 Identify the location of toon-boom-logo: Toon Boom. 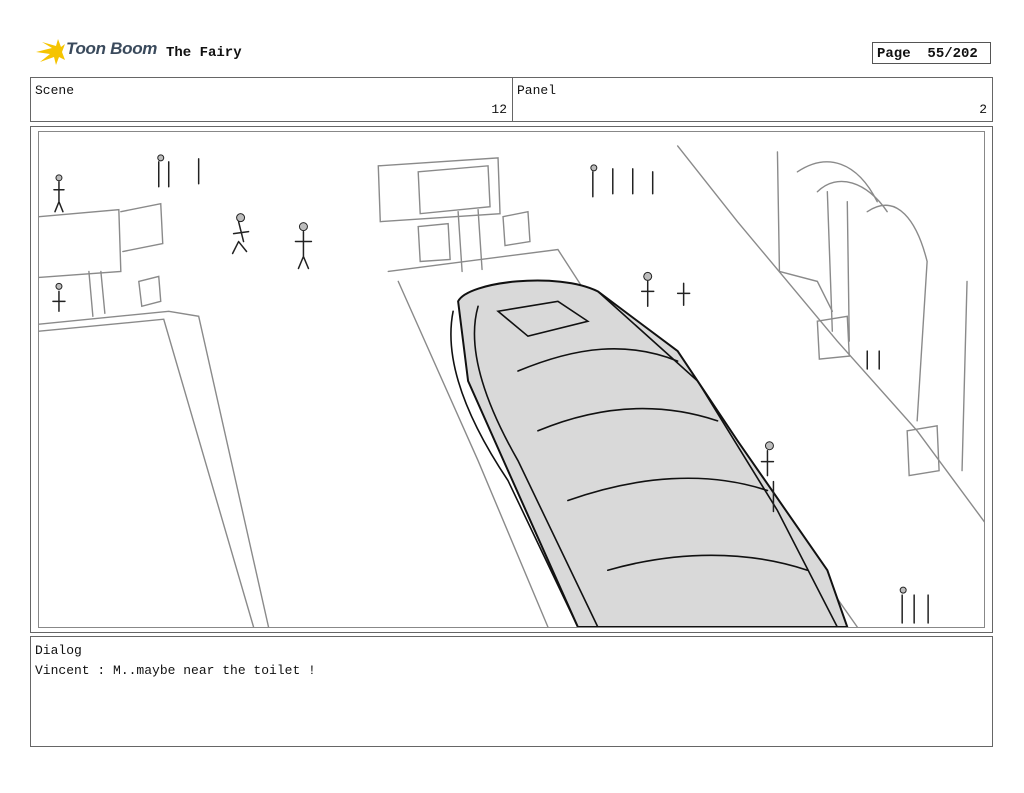
(96, 53).